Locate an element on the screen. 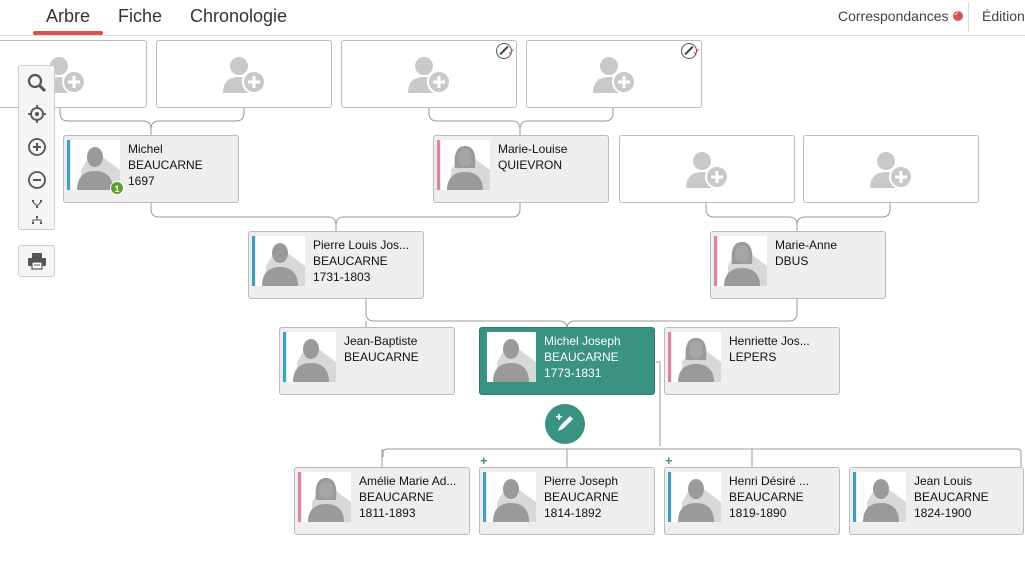 The image size is (1025, 568). person-card-pierre-joseph: Pierre Joseph BEAUCARNE 1814-1892 is located at coordinates (567, 501).